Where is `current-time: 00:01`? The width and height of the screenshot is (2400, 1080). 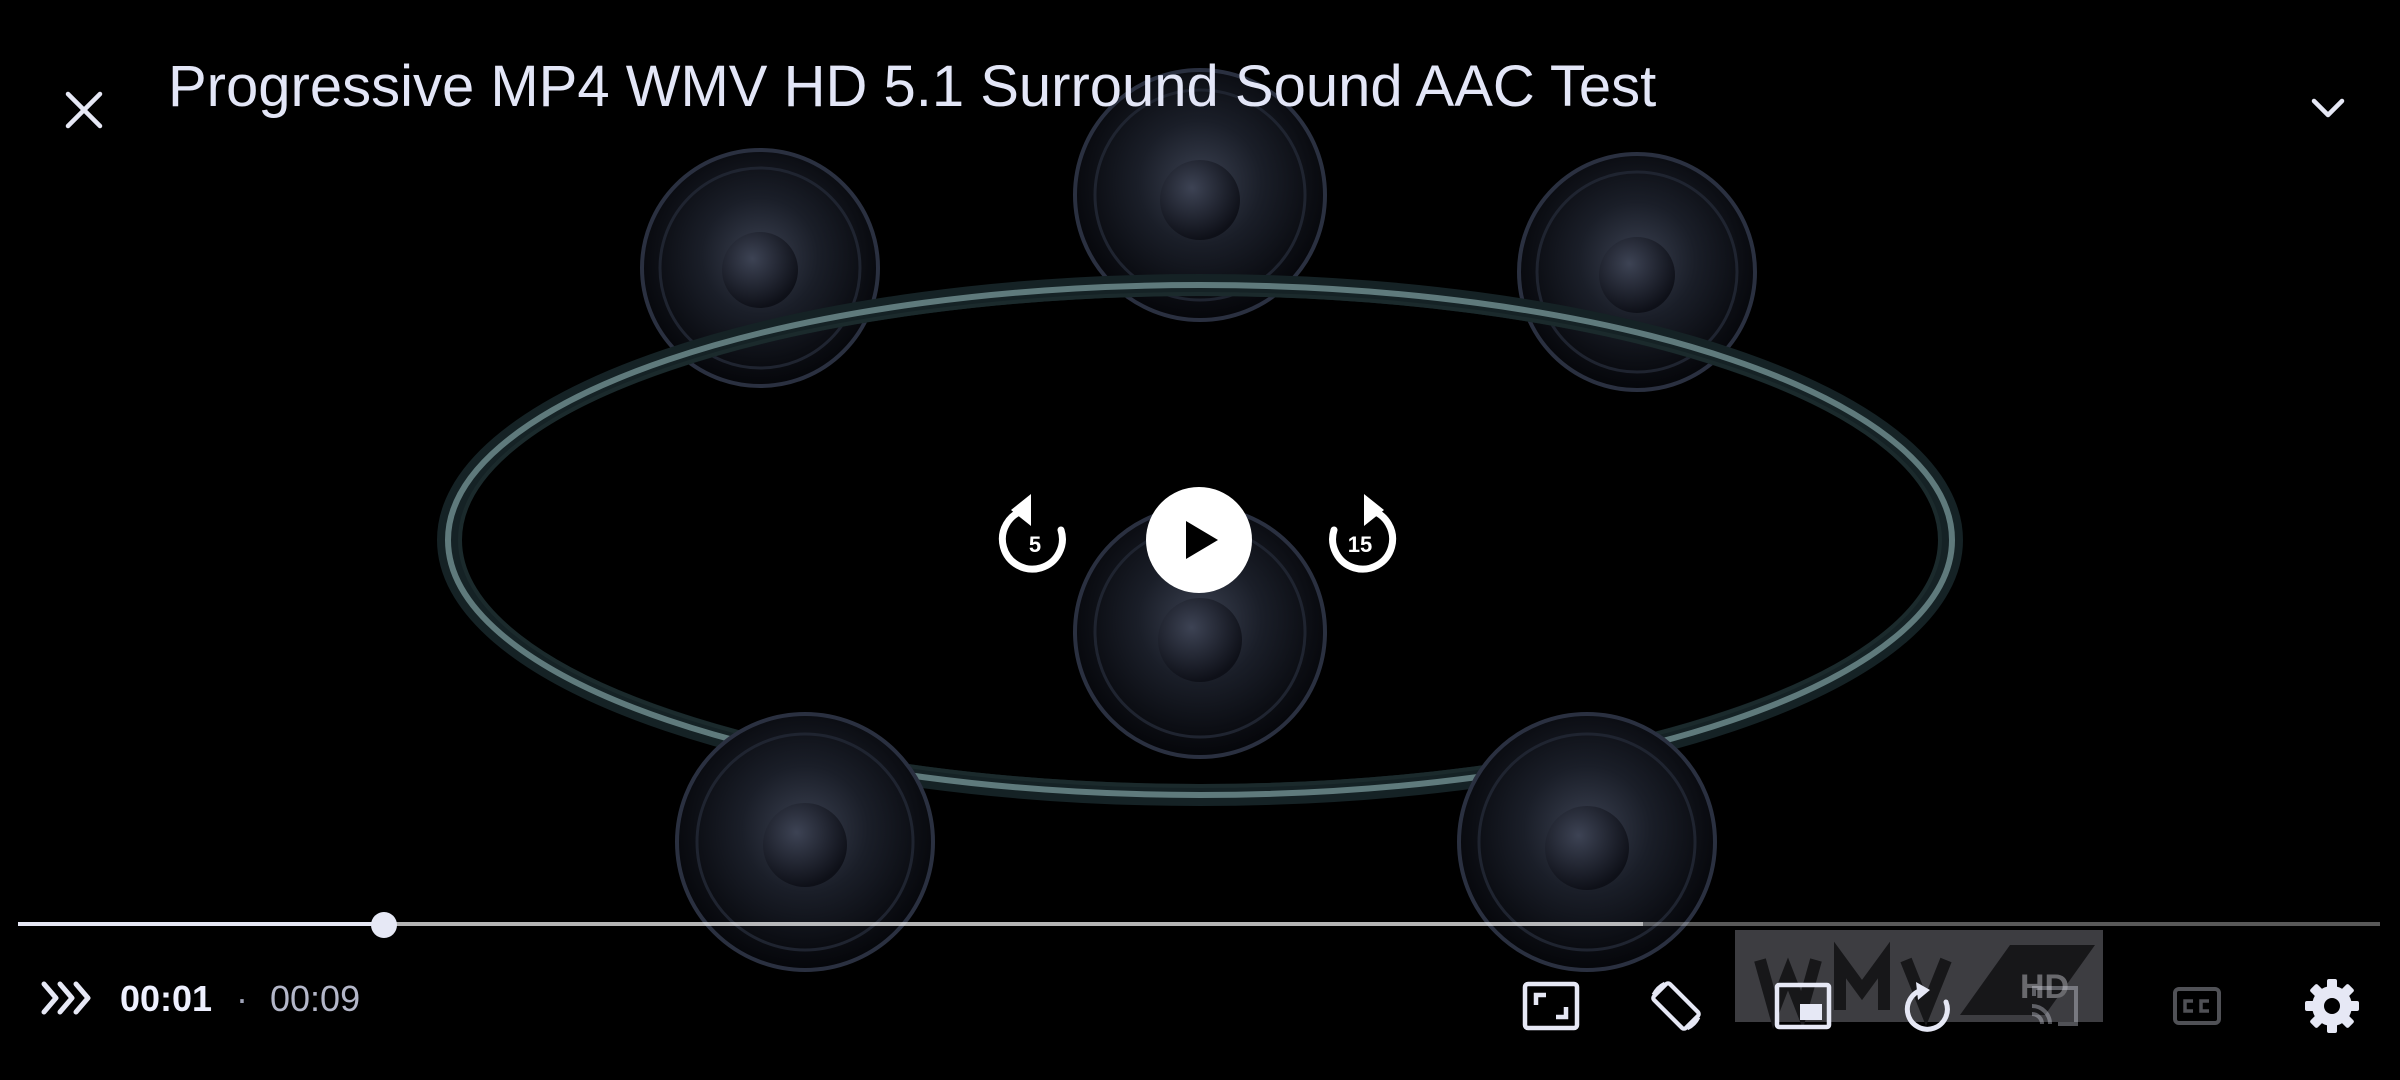 current-time: 00:01 is located at coordinates (166, 998).